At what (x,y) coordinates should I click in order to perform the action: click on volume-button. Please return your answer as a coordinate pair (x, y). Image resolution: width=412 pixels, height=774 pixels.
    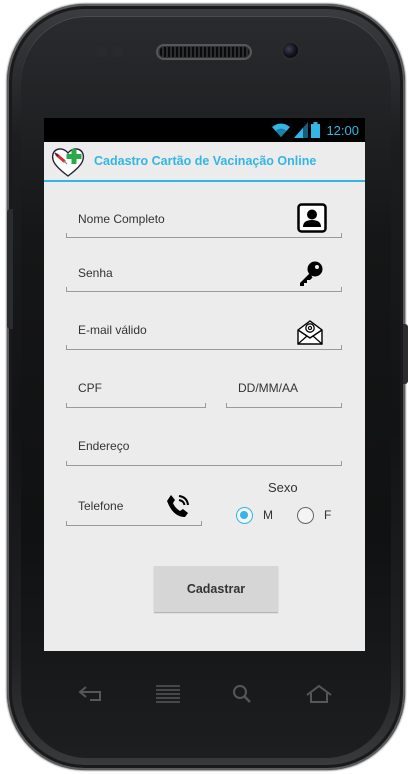
    Looking at the image, I should click on (10, 269).